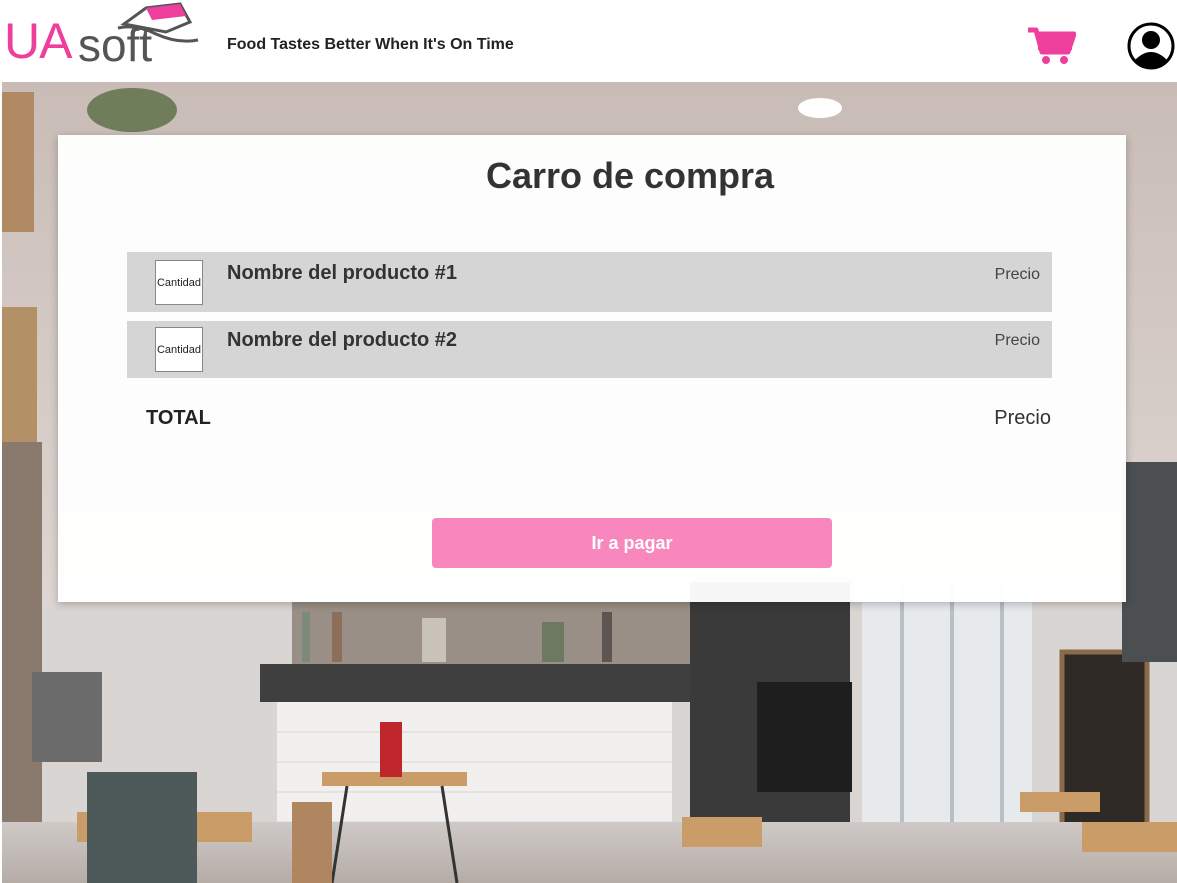 This screenshot has width=1177, height=883. What do you see at coordinates (632, 543) in the screenshot?
I see `checkout-button: Ir a pagar` at bounding box center [632, 543].